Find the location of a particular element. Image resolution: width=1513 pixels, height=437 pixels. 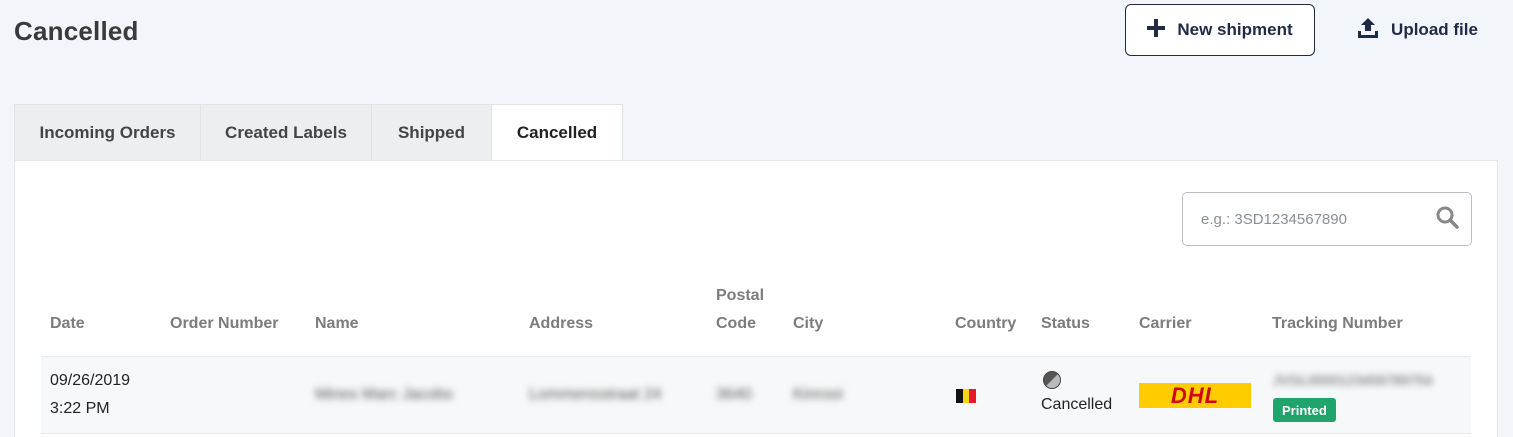

cancelled-status-icon is located at coordinates (1052, 380).